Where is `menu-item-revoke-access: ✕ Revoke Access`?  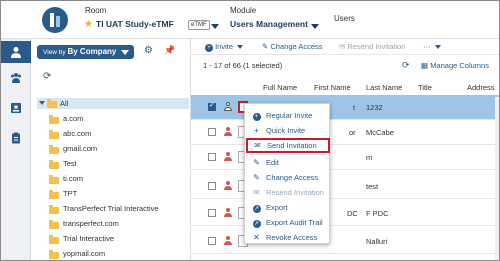 menu-item-revoke-access: ✕ Revoke Access is located at coordinates (288, 237).